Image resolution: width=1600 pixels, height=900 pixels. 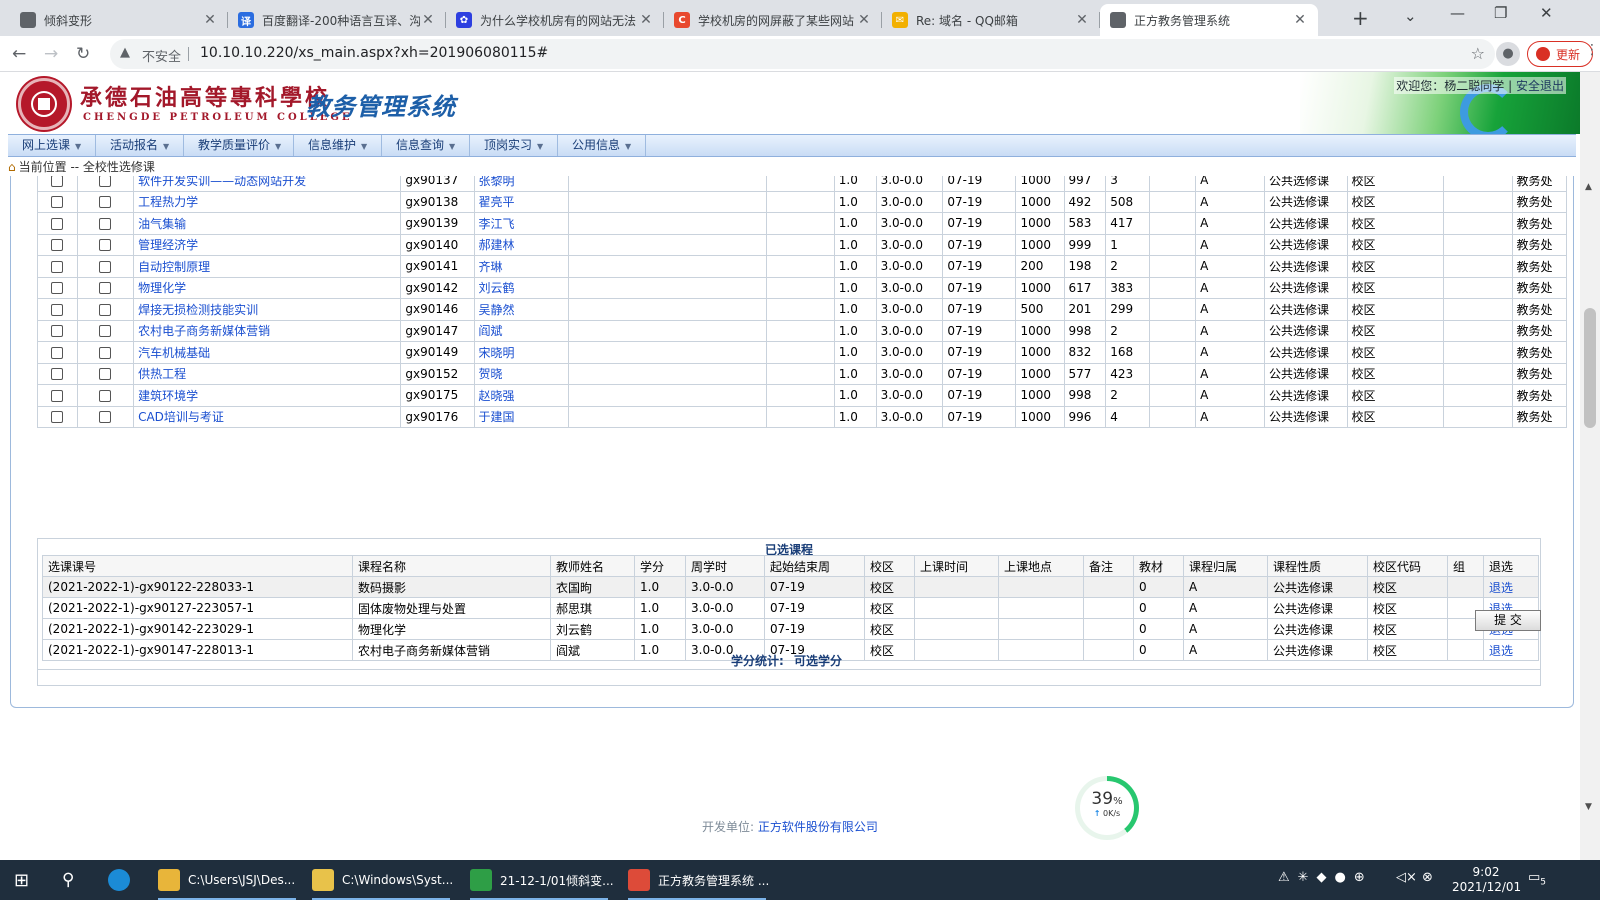 I want to click on course-name-link: 供热工程, so click(x=162, y=374).